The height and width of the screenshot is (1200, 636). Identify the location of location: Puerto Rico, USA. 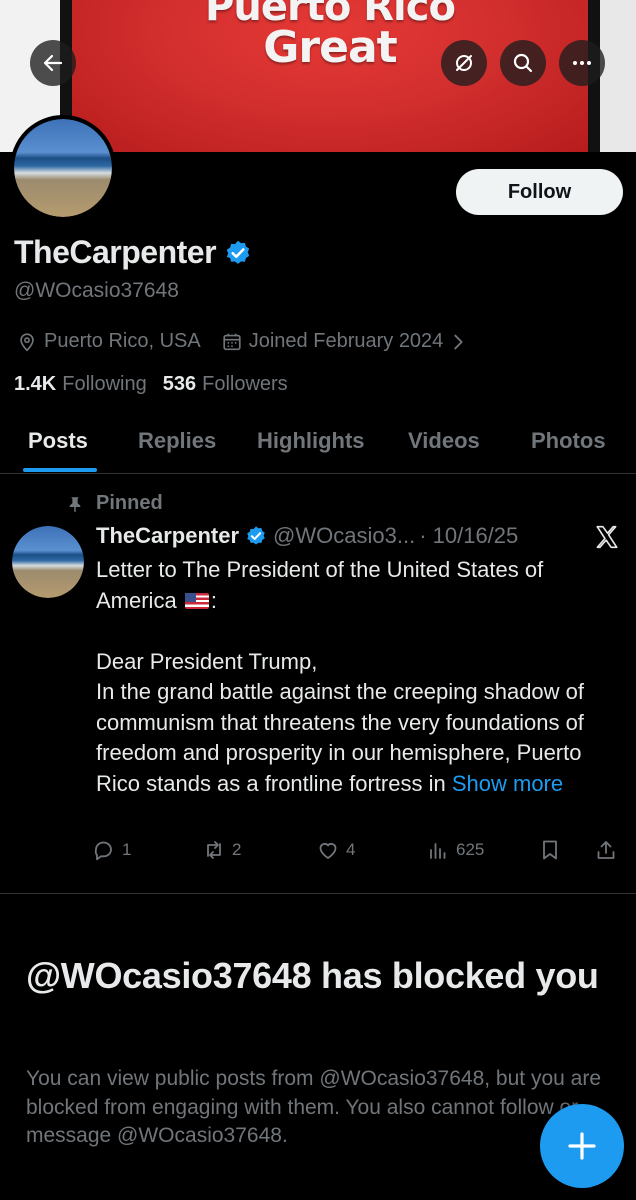
(108, 341).